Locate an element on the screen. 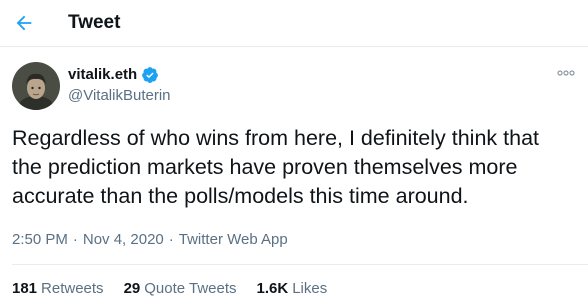  more-options-button is located at coordinates (566, 73).